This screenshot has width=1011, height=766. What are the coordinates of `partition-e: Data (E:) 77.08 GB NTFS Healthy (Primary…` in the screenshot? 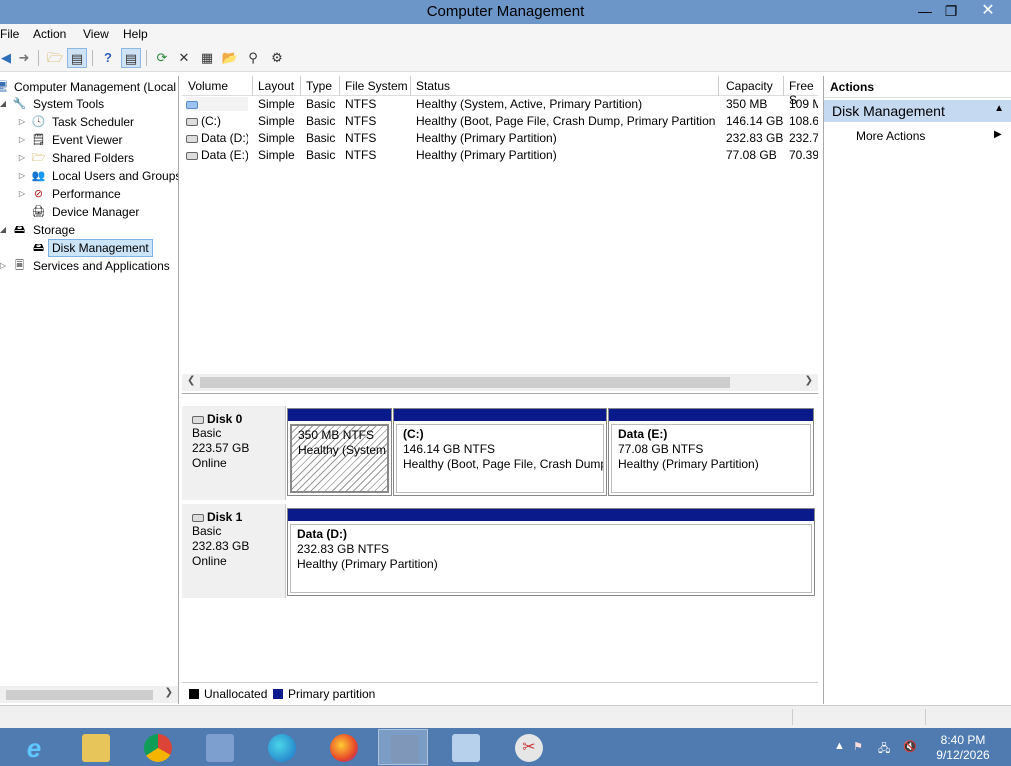 It's located at (711, 452).